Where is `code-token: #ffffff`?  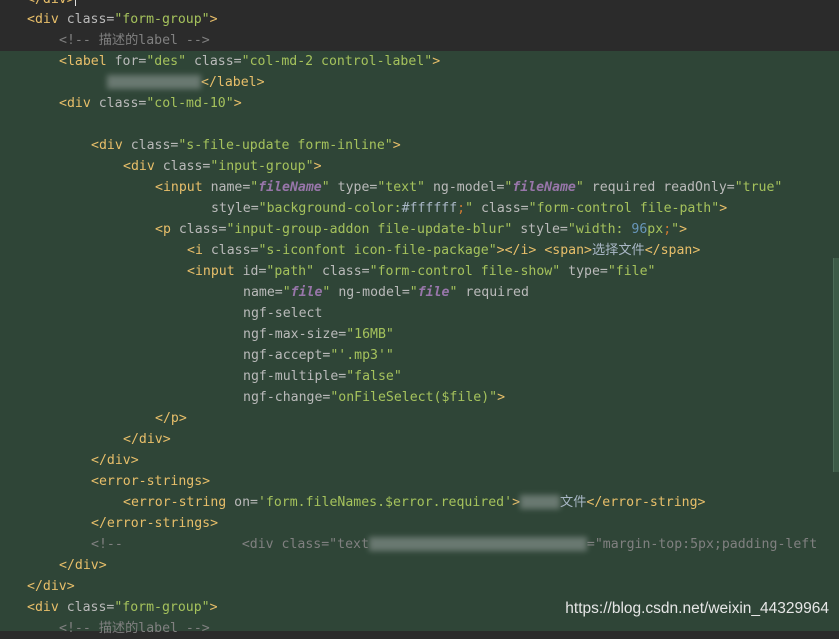
code-token: #ffffff is located at coordinates (429, 208).